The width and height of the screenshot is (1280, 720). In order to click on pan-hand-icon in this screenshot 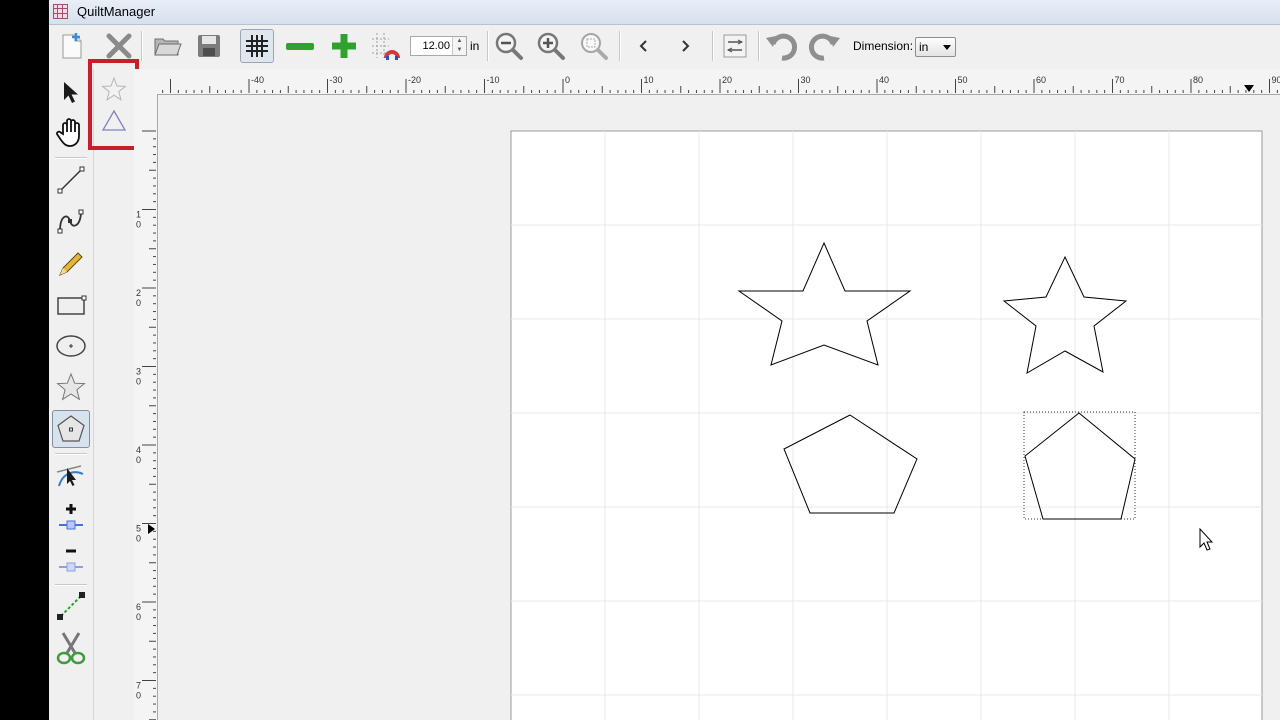, I will do `click(68, 132)`.